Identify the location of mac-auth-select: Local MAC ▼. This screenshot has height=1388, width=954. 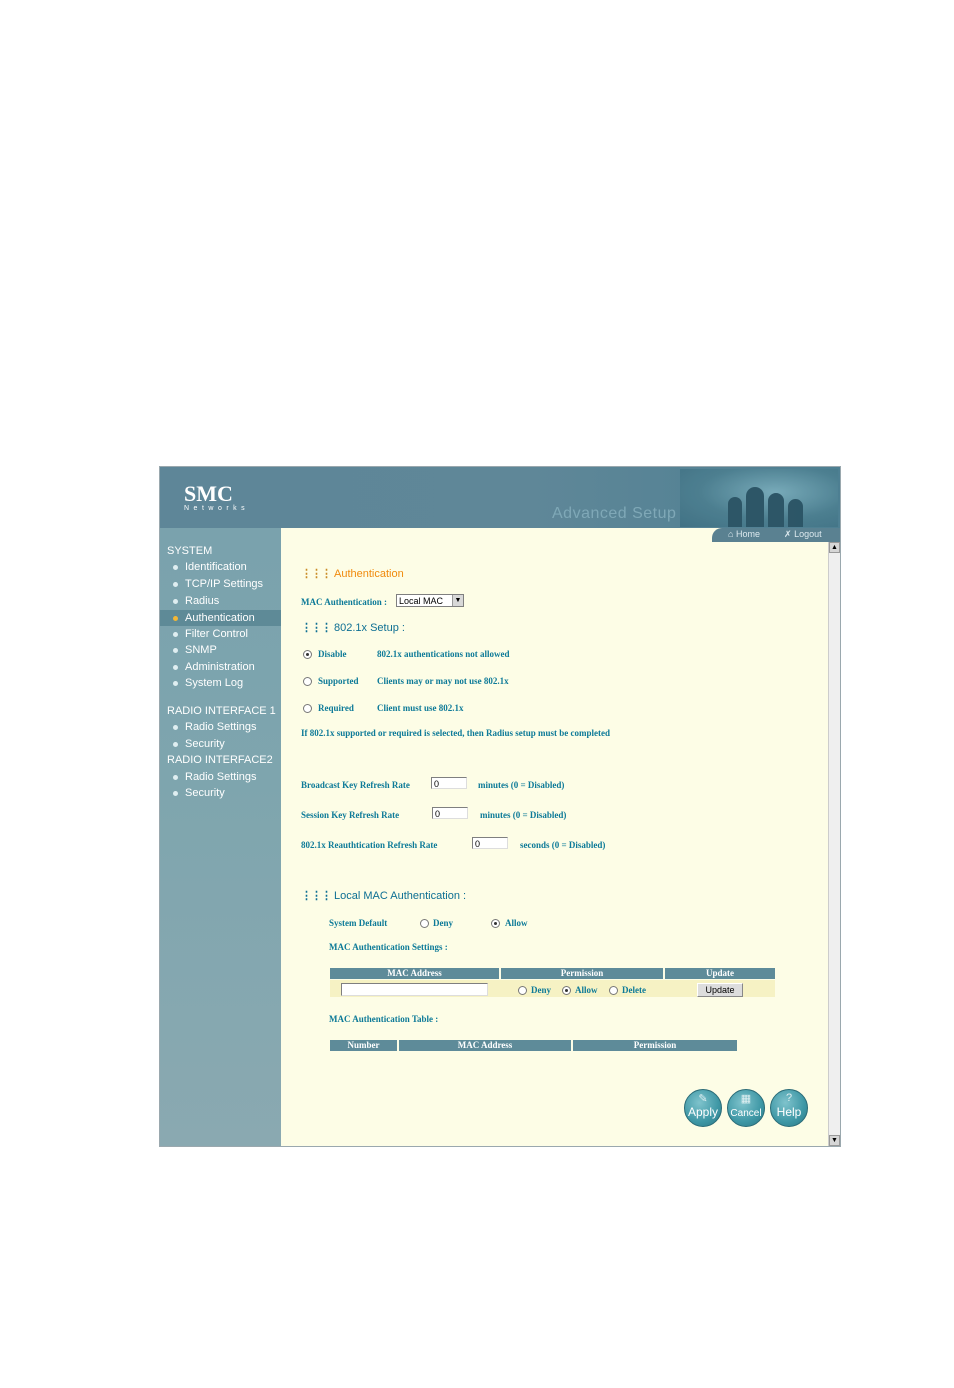
(430, 600).